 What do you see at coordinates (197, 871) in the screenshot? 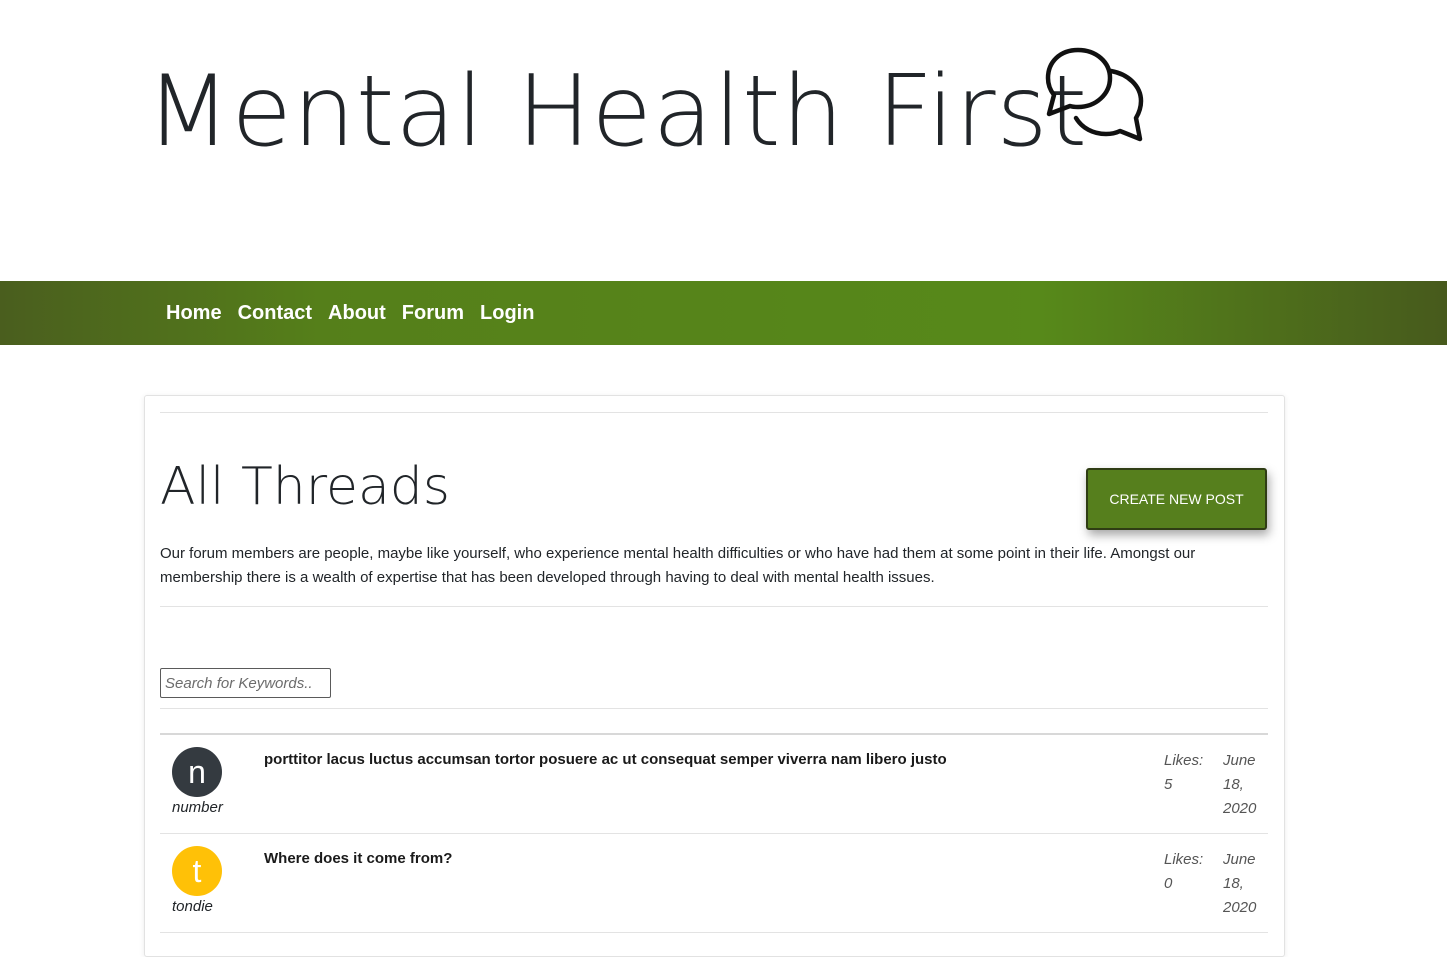
I see `avatar: t` at bounding box center [197, 871].